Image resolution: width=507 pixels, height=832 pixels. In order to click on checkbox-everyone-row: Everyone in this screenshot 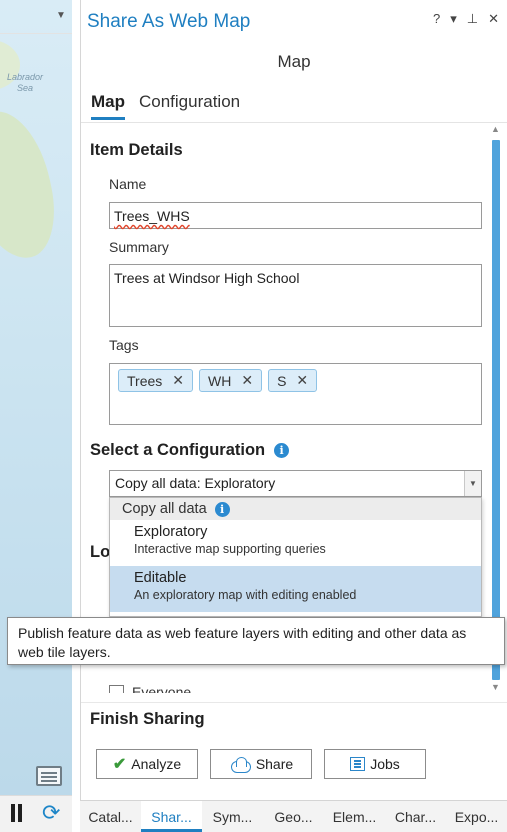, I will do `click(150, 688)`.